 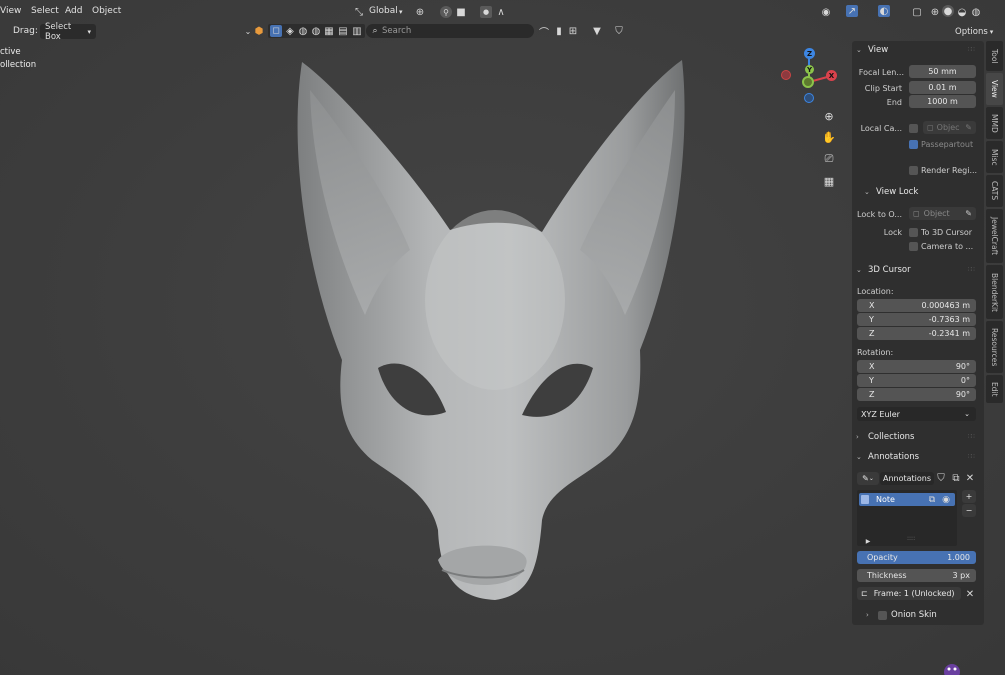 What do you see at coordinates (913, 232) in the screenshot?
I see `lock-to-cursor-checkbox` at bounding box center [913, 232].